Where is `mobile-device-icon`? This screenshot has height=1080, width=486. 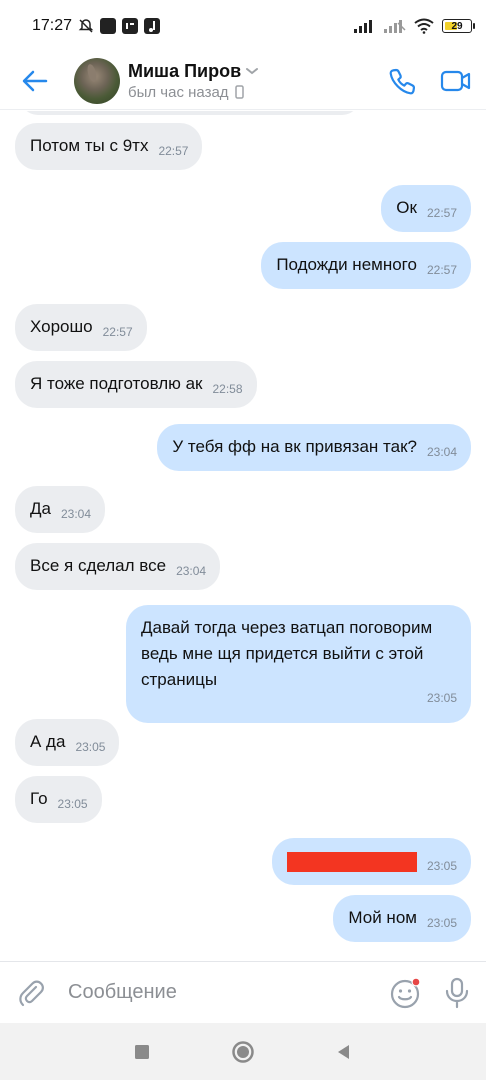 mobile-device-icon is located at coordinates (239, 92).